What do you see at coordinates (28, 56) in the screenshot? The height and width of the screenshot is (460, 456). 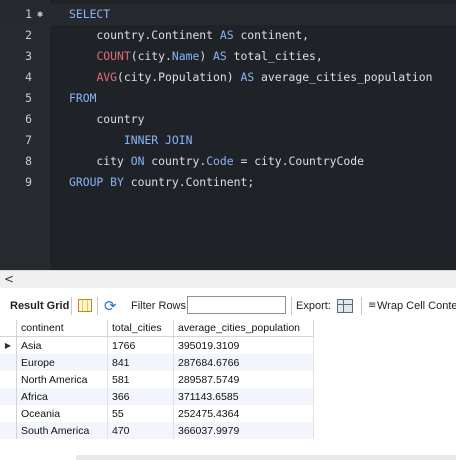 I see `line-number: 3` at bounding box center [28, 56].